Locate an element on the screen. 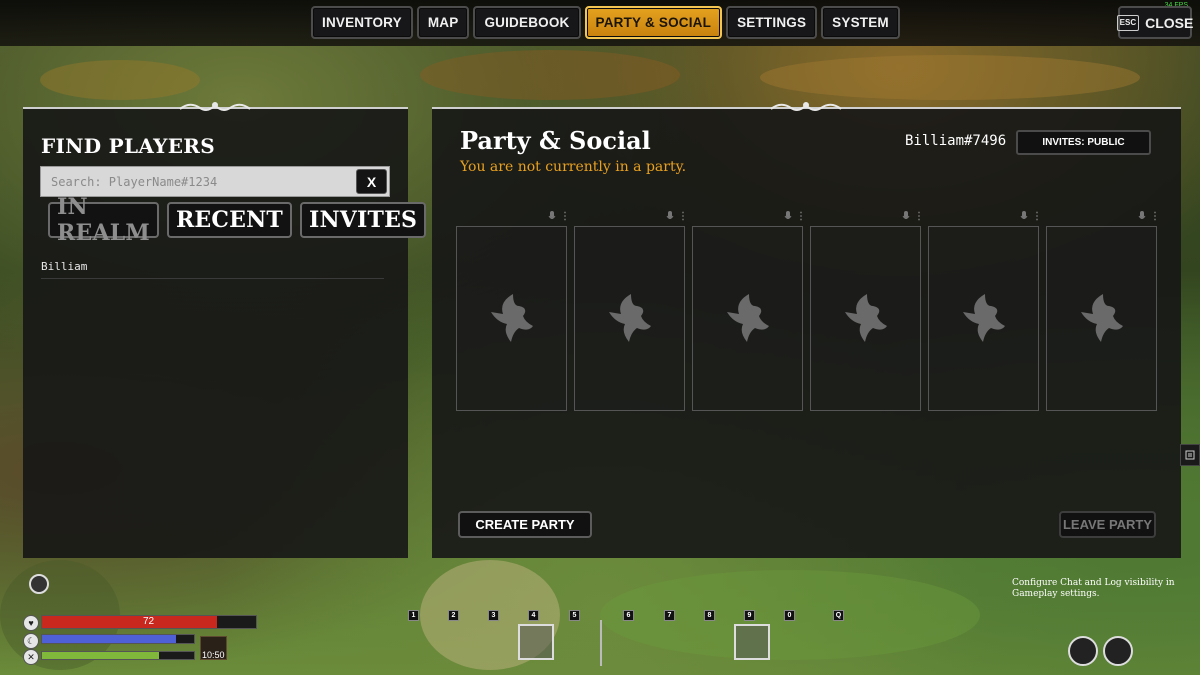 This screenshot has width=1200, height=675. hotbar-key-4: 4 is located at coordinates (533, 615).